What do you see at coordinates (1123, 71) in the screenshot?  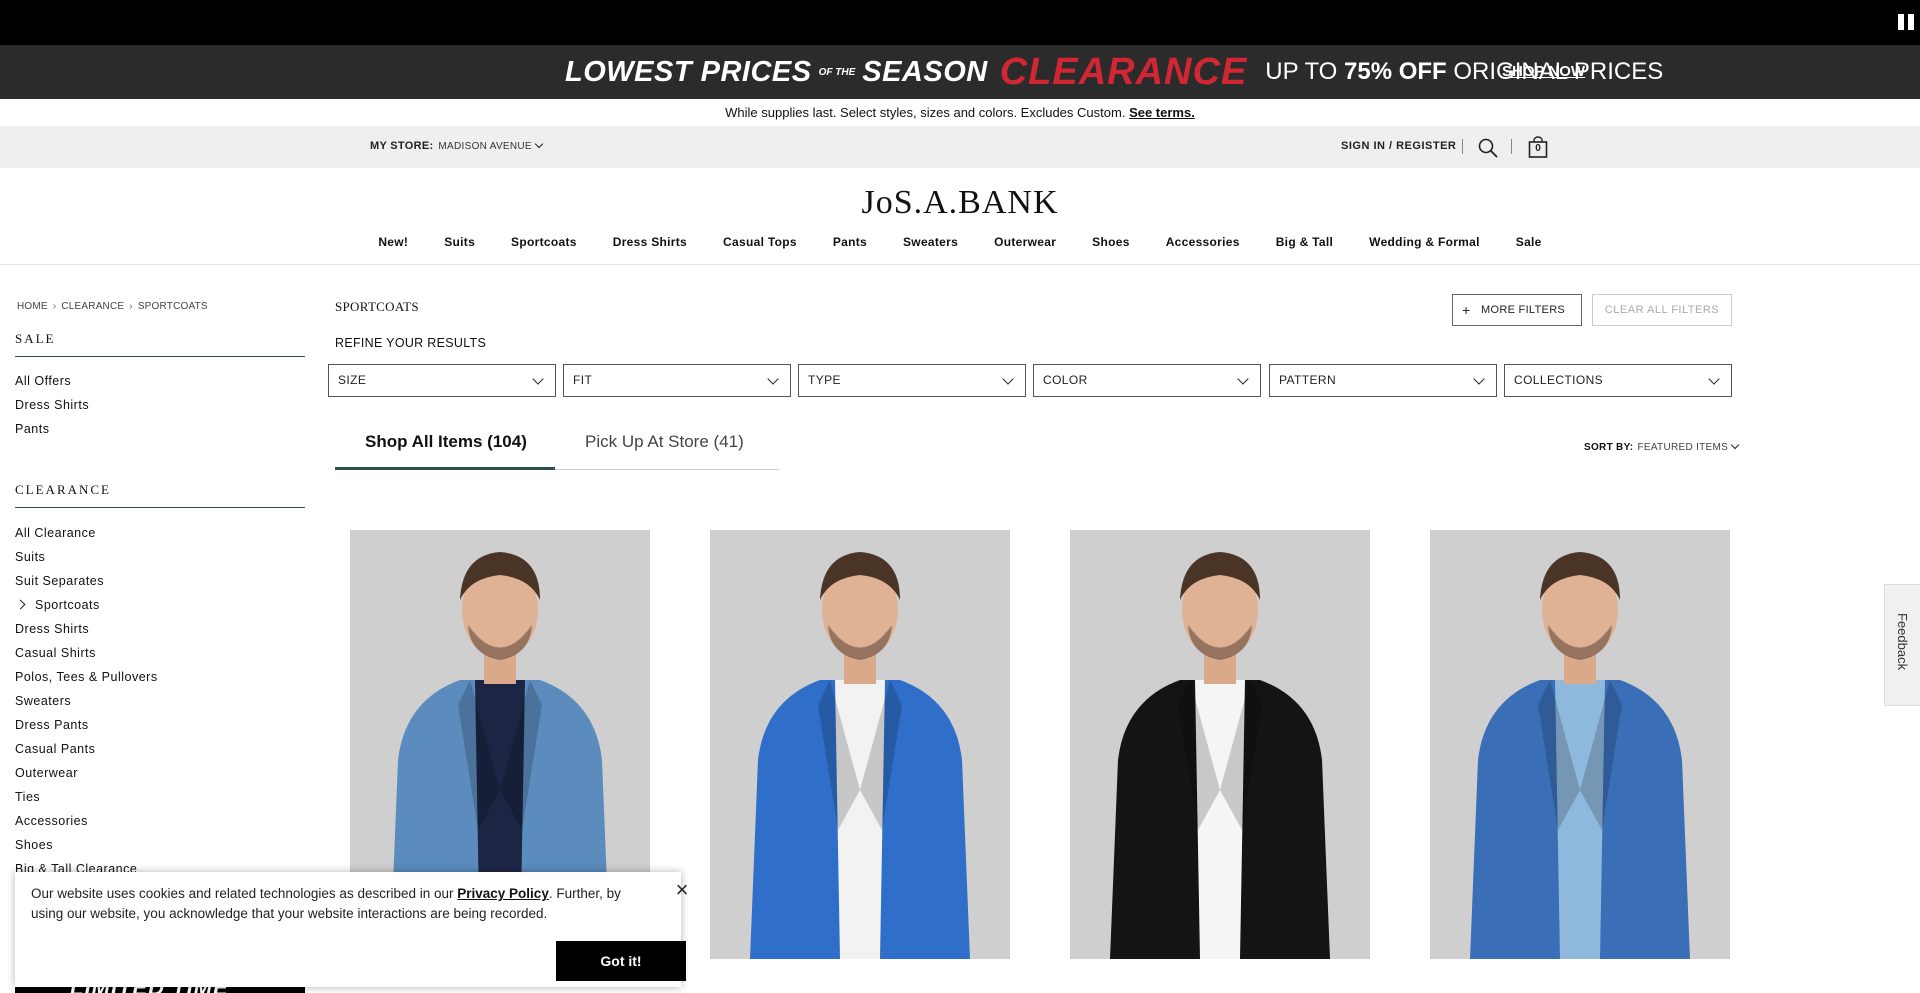 I see `promo-clearance: CLEARANCE` at bounding box center [1123, 71].